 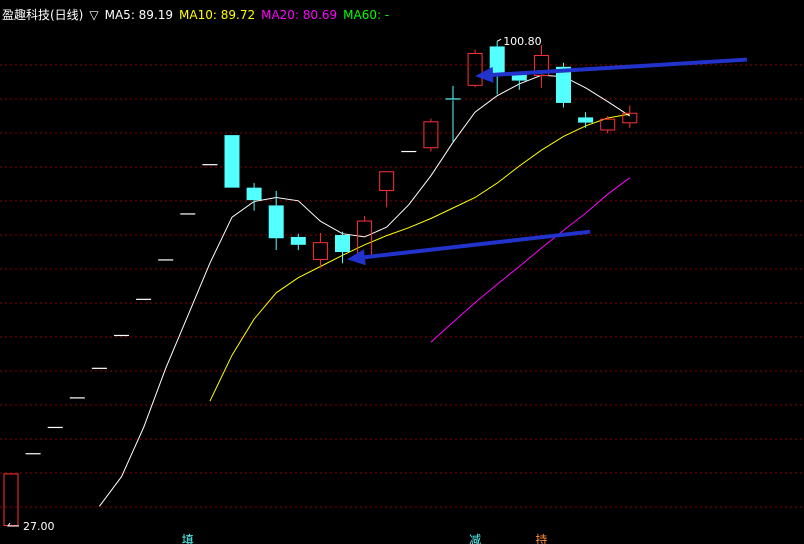 I want to click on arrow-head, so click(x=484, y=74).